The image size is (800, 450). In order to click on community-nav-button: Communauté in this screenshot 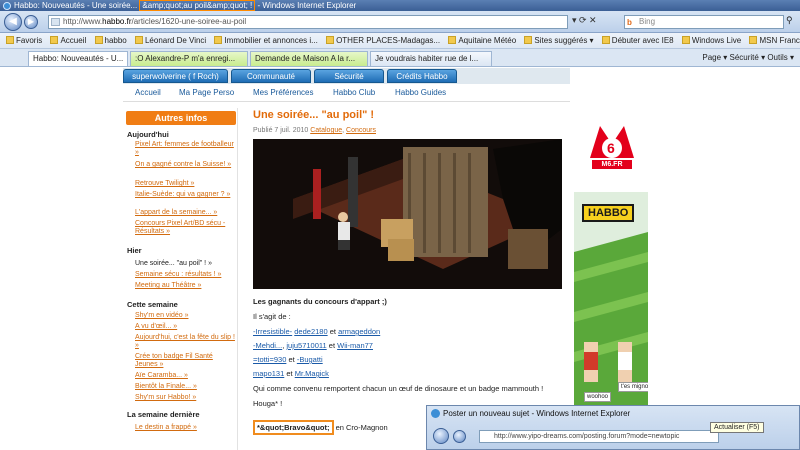, I will do `click(271, 76)`.